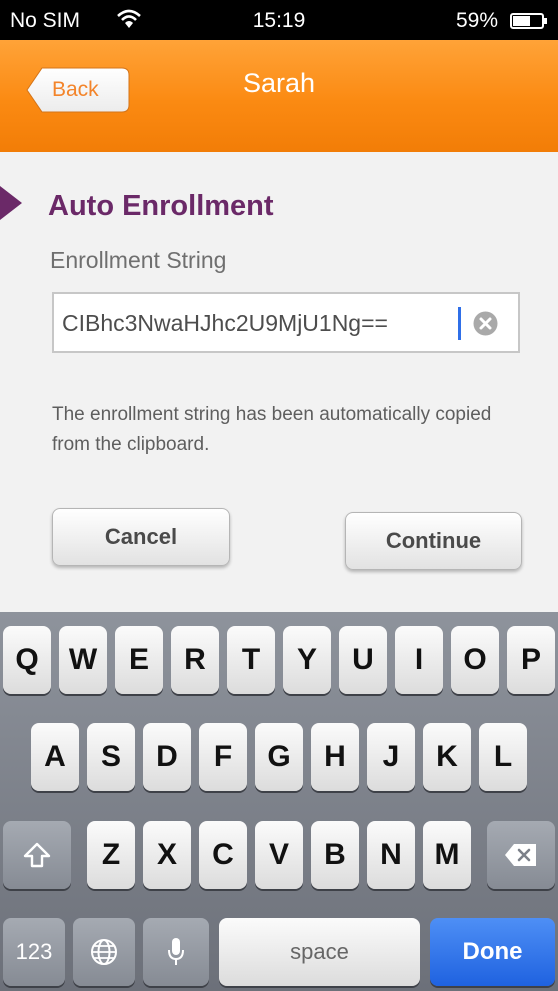 This screenshot has height=991, width=558. Describe the element at coordinates (391, 757) in the screenshot. I see `key-j: J` at that location.